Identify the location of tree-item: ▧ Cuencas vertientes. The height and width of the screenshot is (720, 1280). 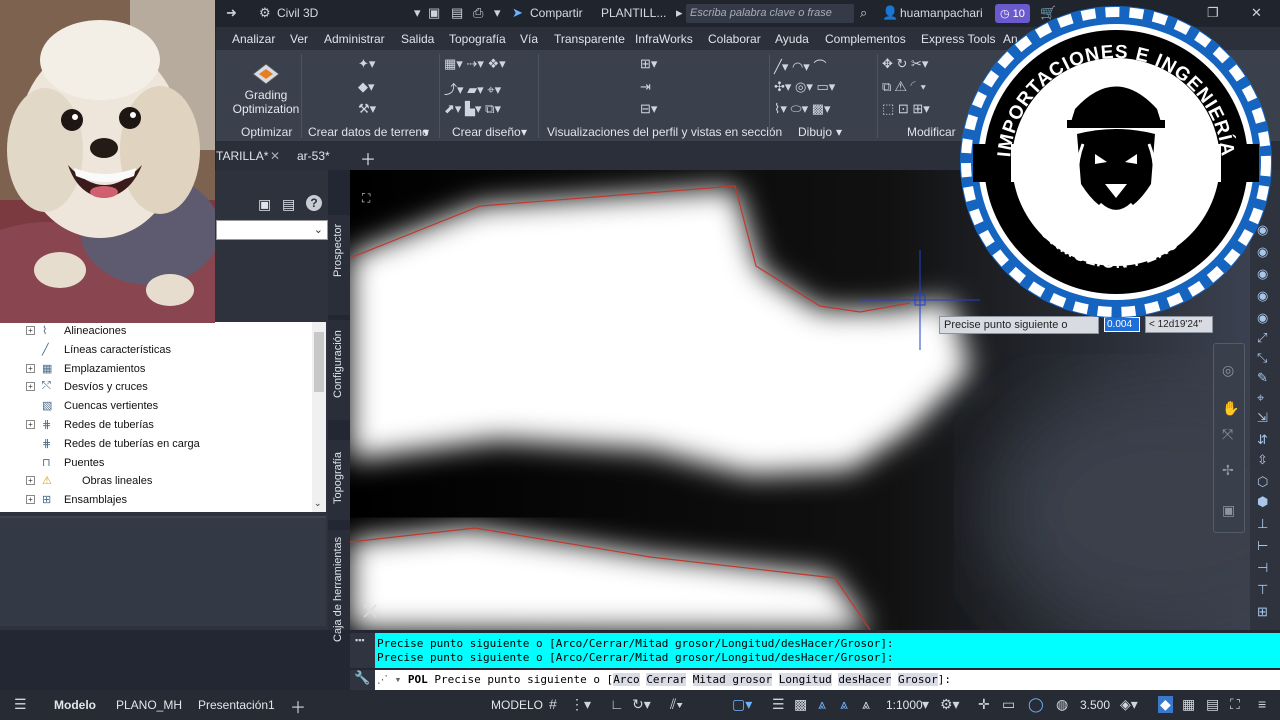
(155, 406).